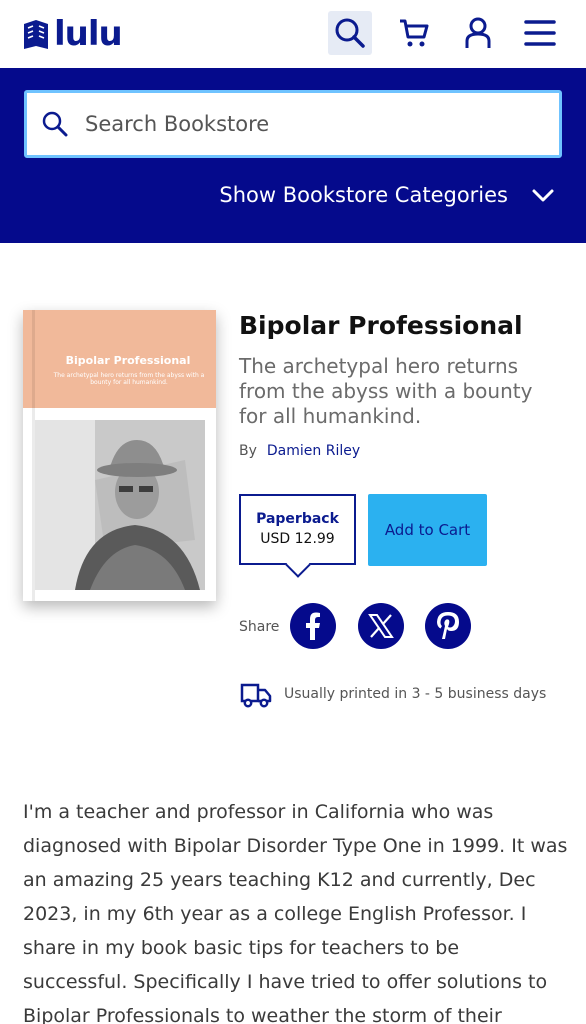 This screenshot has height=1024, width=586. I want to click on header-search-button, so click(350, 33).